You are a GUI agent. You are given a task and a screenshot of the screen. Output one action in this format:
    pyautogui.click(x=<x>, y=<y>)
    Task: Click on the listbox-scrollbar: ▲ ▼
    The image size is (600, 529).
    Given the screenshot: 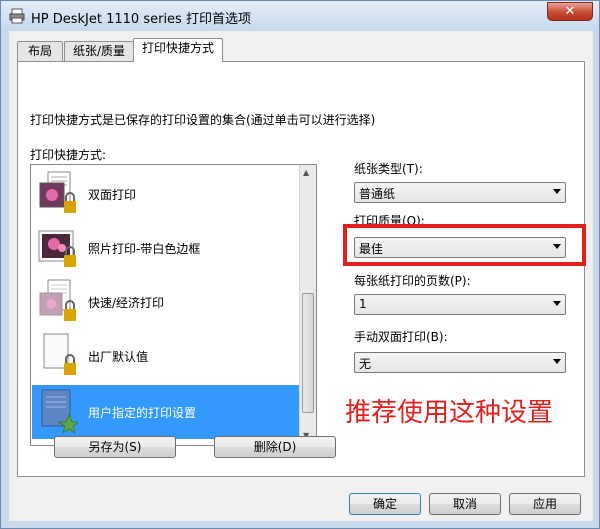 What is the action you would take?
    pyautogui.click(x=307, y=305)
    